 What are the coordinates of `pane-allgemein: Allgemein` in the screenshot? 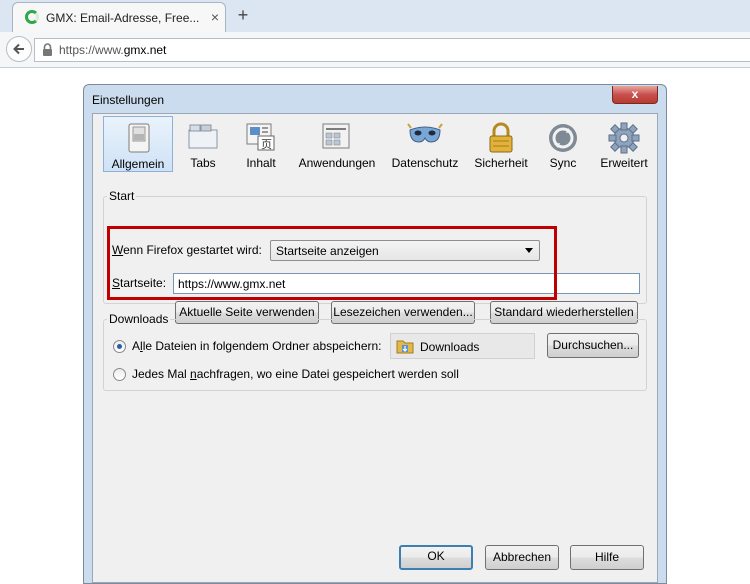 It's located at (138, 144).